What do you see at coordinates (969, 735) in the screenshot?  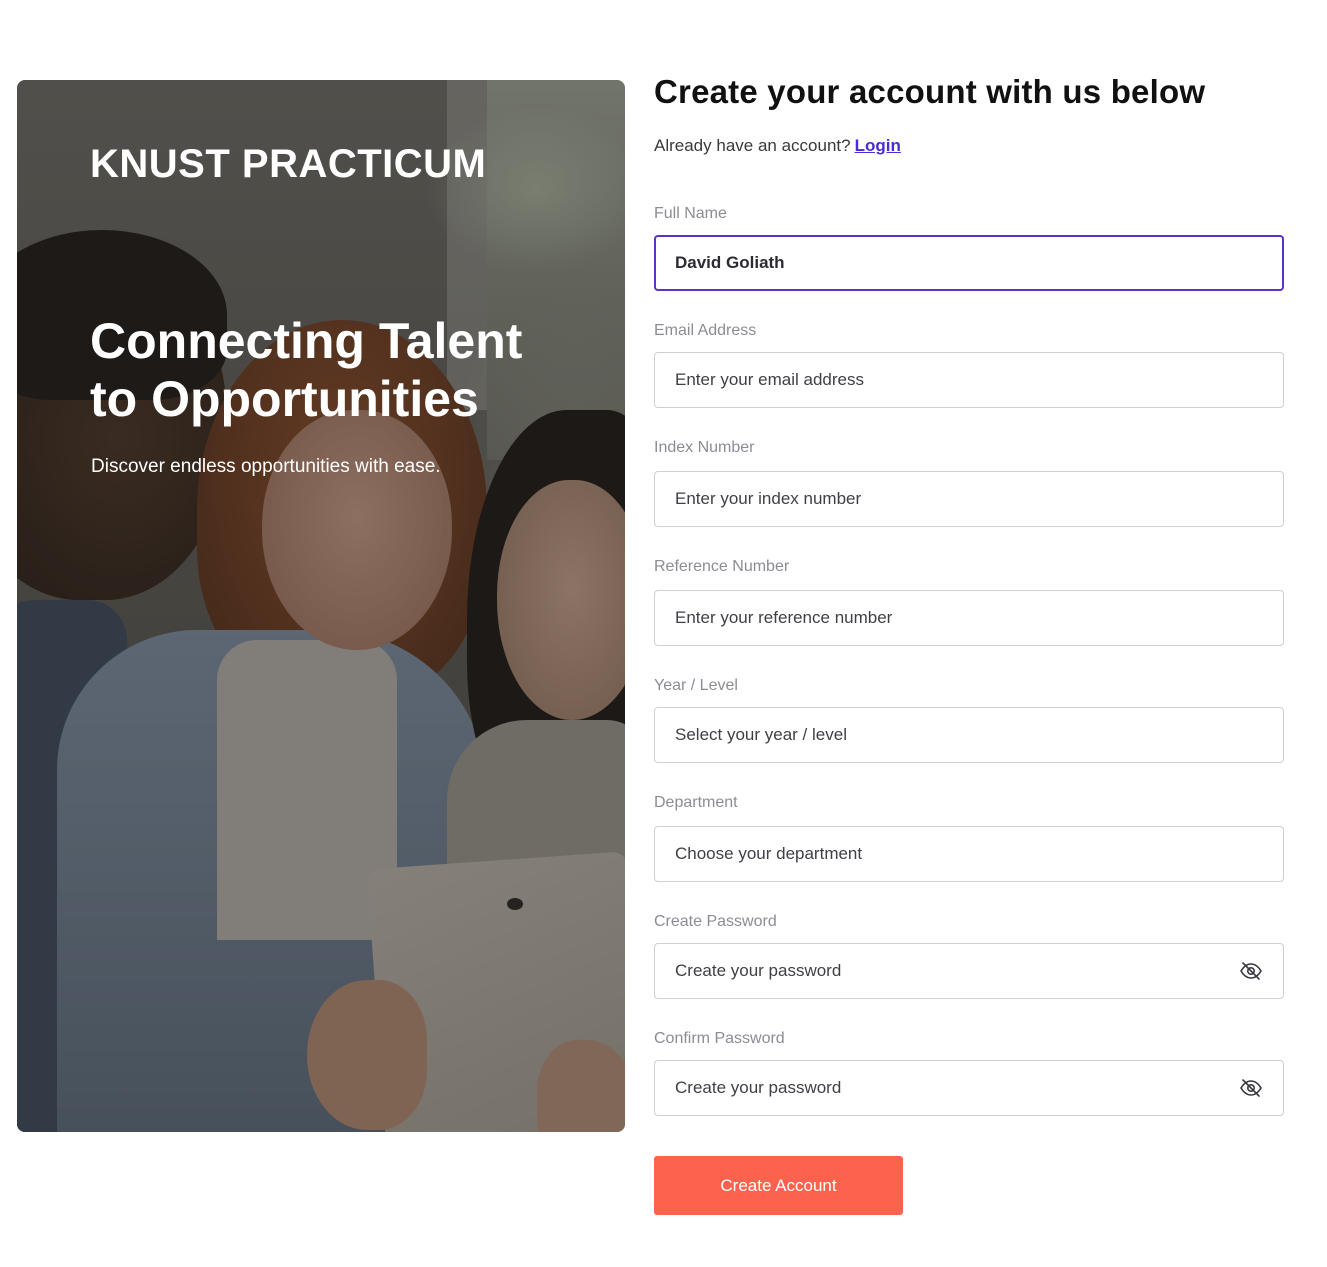 I see `year-level-select: Select your year / level` at bounding box center [969, 735].